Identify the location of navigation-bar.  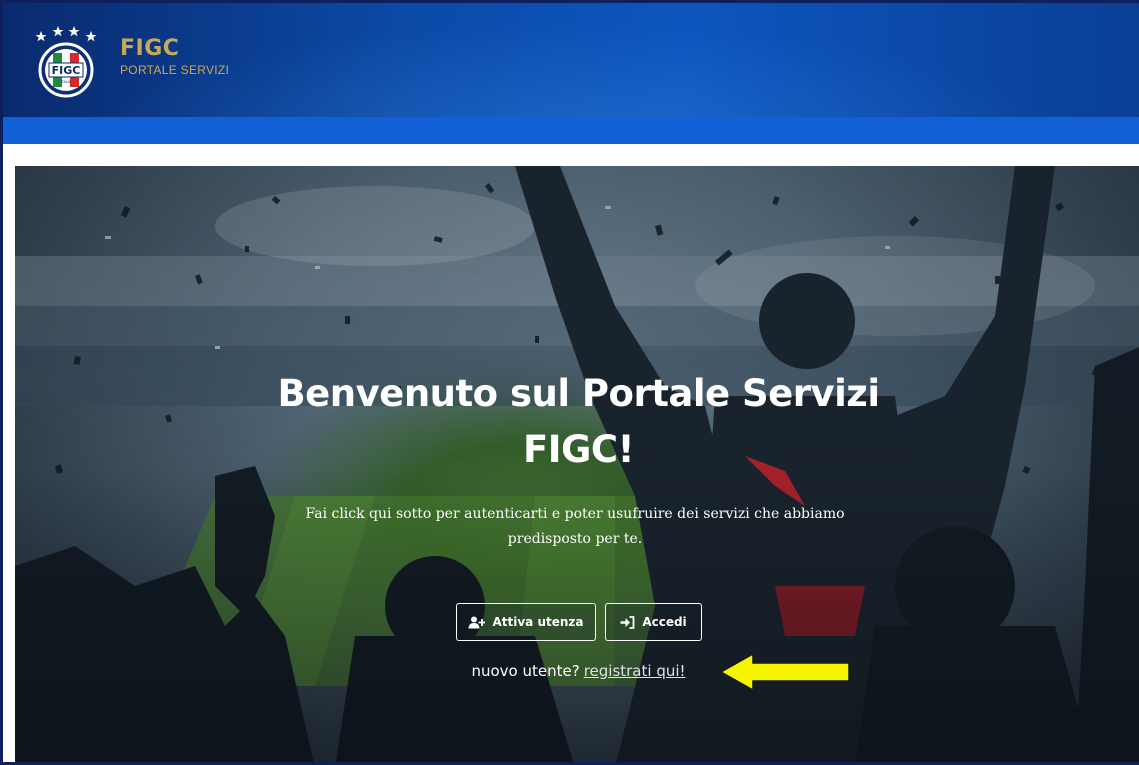
(571, 130).